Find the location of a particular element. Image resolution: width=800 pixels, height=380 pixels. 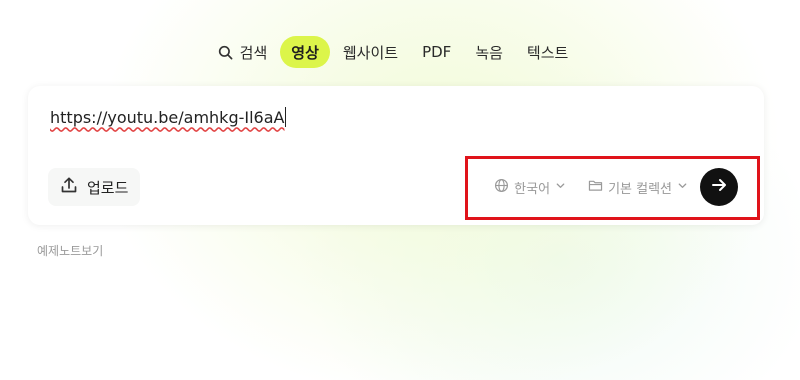

language-select: 한국어 is located at coordinates (530, 187).